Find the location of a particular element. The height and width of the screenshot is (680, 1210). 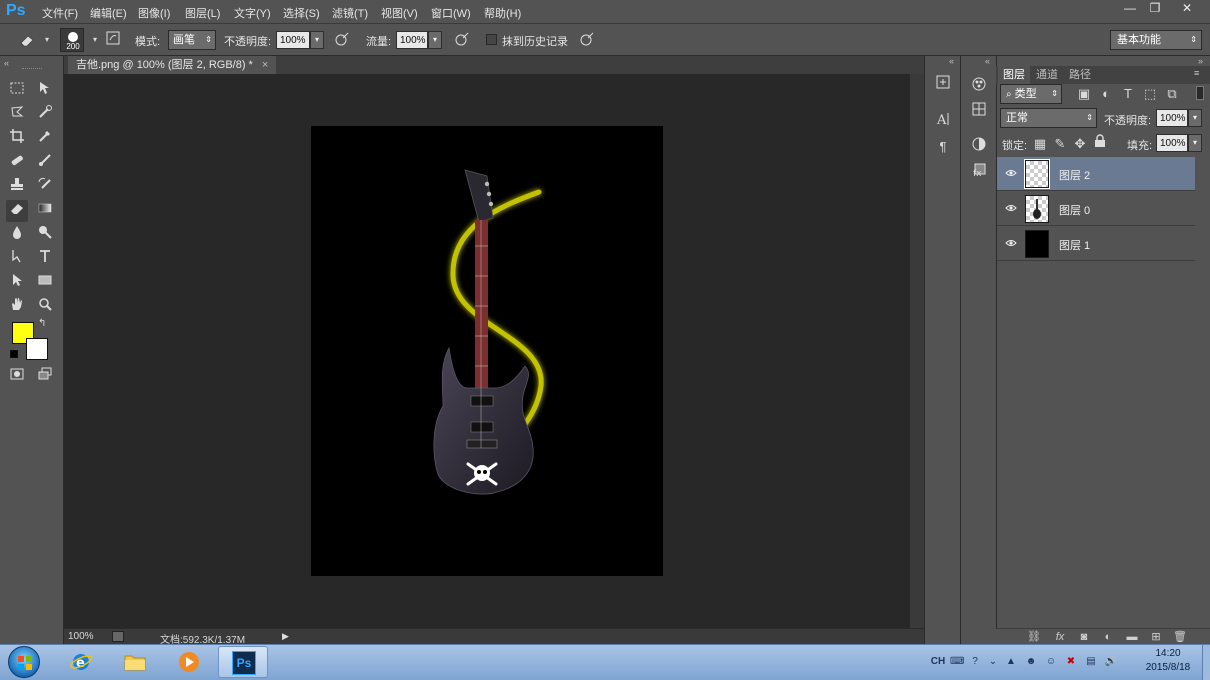

menu-file: 文件(F) is located at coordinates (60, 13).